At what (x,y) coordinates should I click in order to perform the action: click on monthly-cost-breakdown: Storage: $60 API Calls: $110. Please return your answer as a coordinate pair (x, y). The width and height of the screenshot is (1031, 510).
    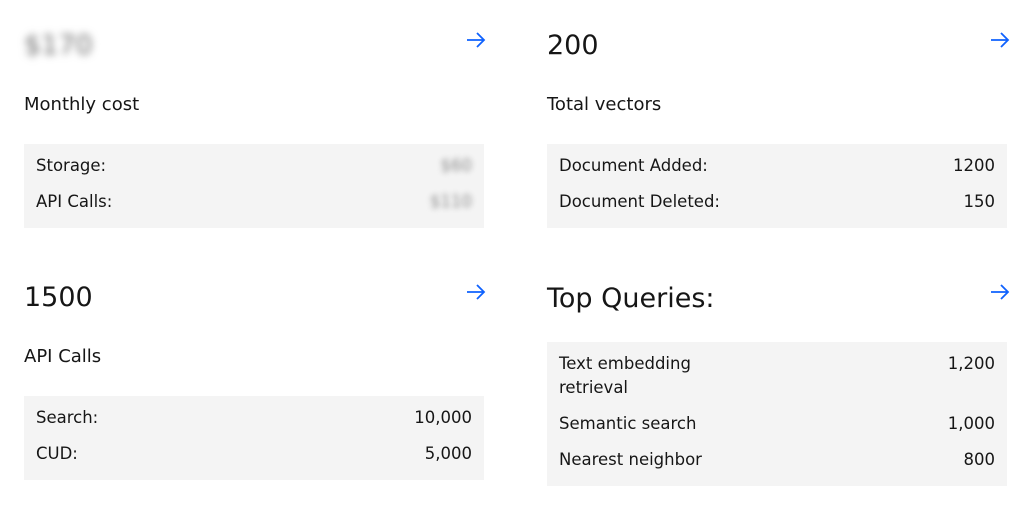
    Looking at the image, I should click on (254, 186).